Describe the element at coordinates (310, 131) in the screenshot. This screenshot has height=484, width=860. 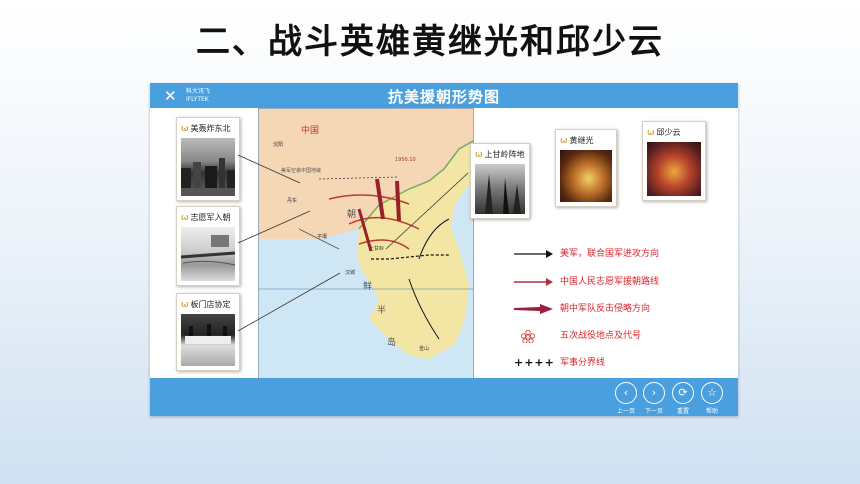
I see `map-china-label: 中国` at that location.